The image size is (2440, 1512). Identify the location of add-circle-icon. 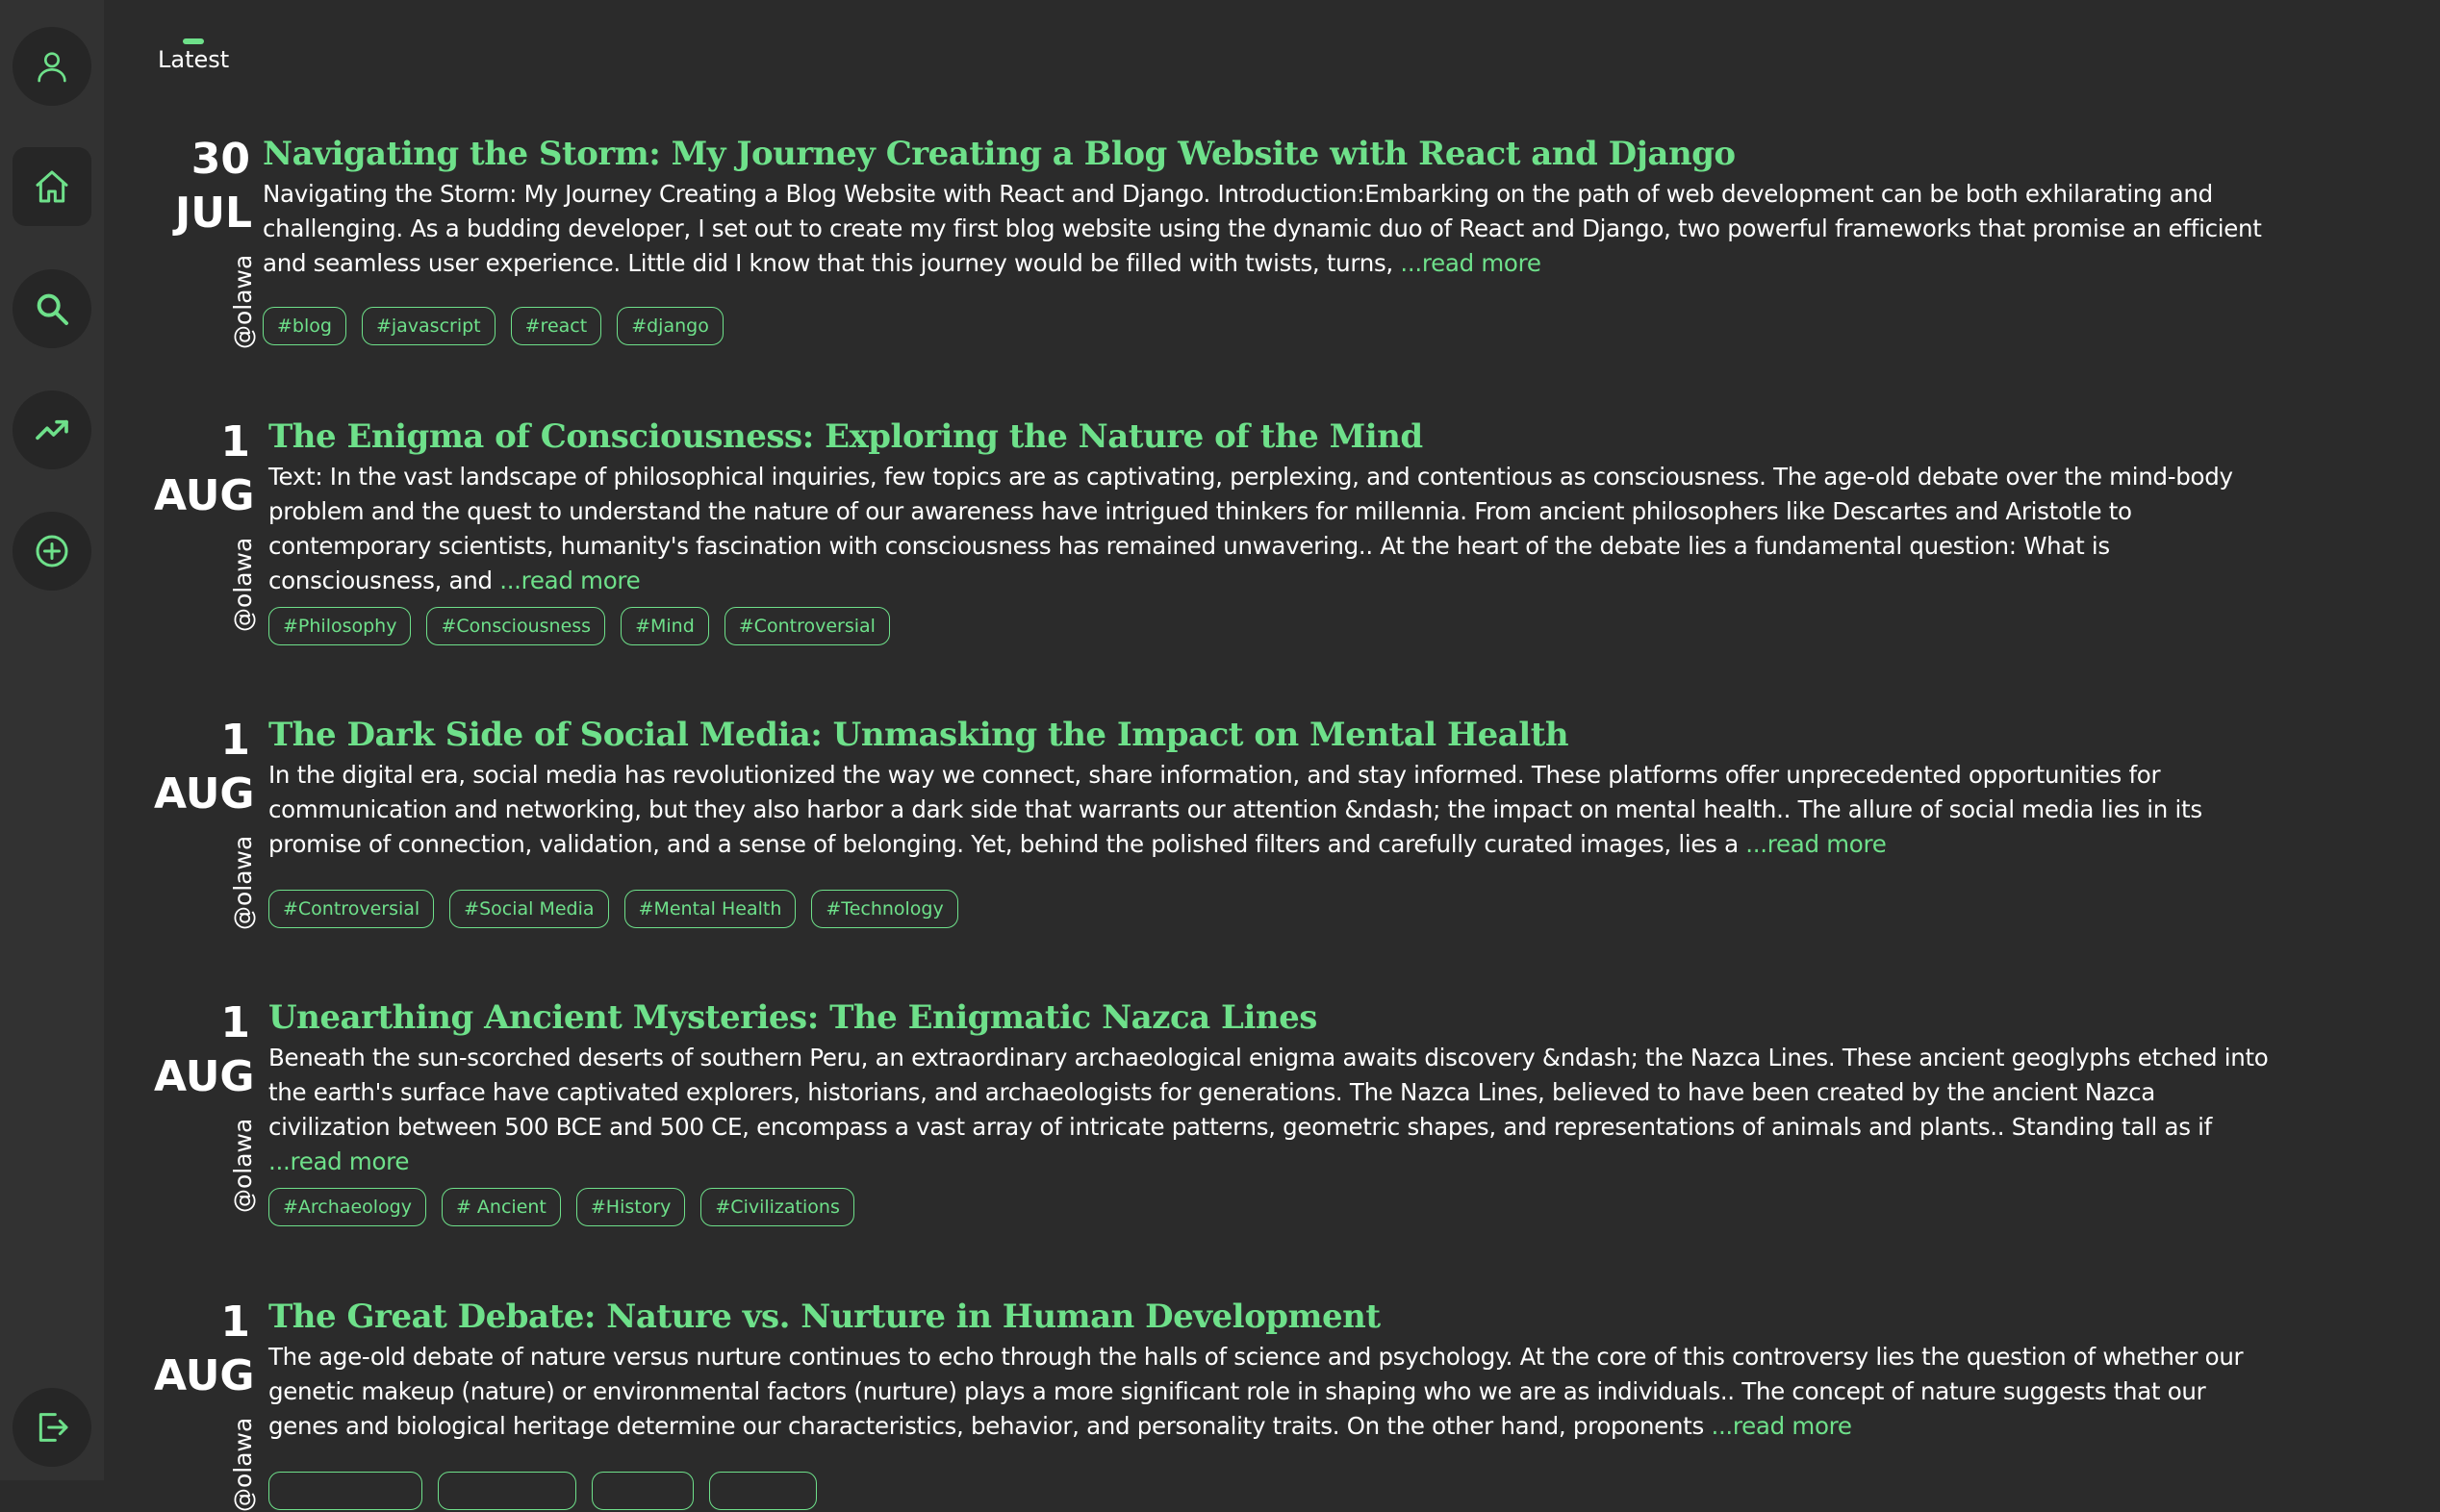
(52, 551).